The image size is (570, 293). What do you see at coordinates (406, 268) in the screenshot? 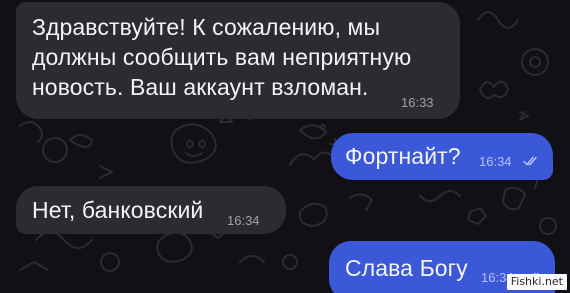
I see `message-text: Слава Богу` at bounding box center [406, 268].